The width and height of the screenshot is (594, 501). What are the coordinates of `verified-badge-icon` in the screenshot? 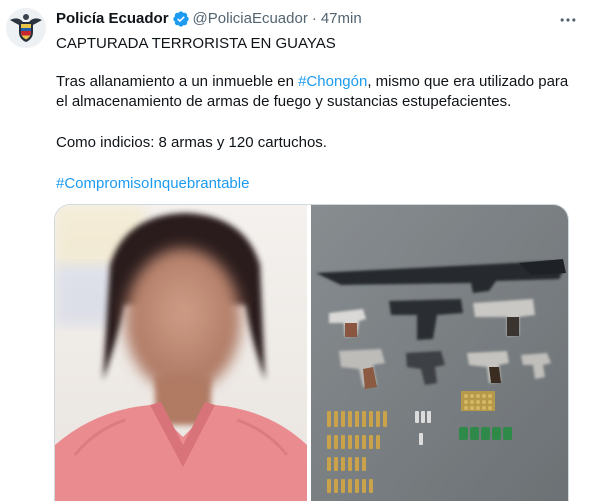 It's located at (181, 19).